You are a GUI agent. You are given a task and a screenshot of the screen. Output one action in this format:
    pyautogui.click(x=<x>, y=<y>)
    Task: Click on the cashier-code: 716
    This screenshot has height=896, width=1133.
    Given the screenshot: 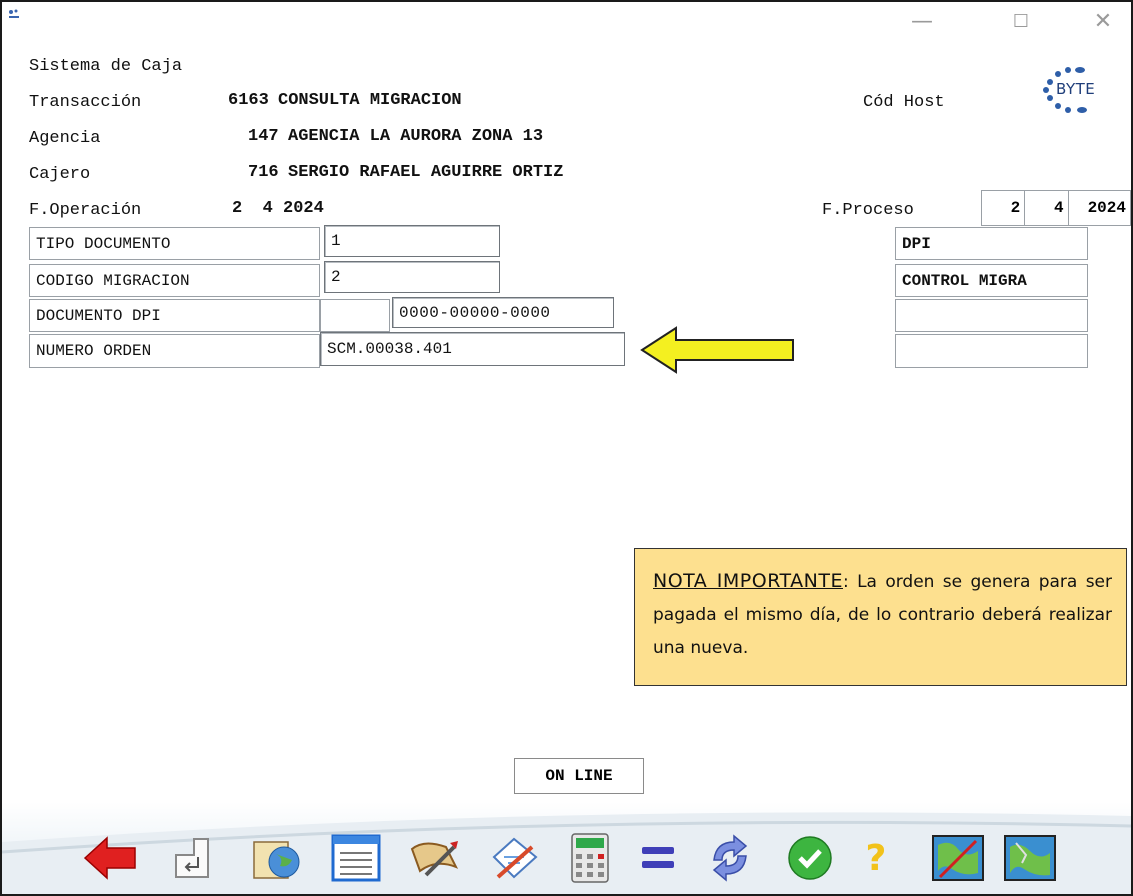 What is the action you would take?
    pyautogui.click(x=263, y=172)
    